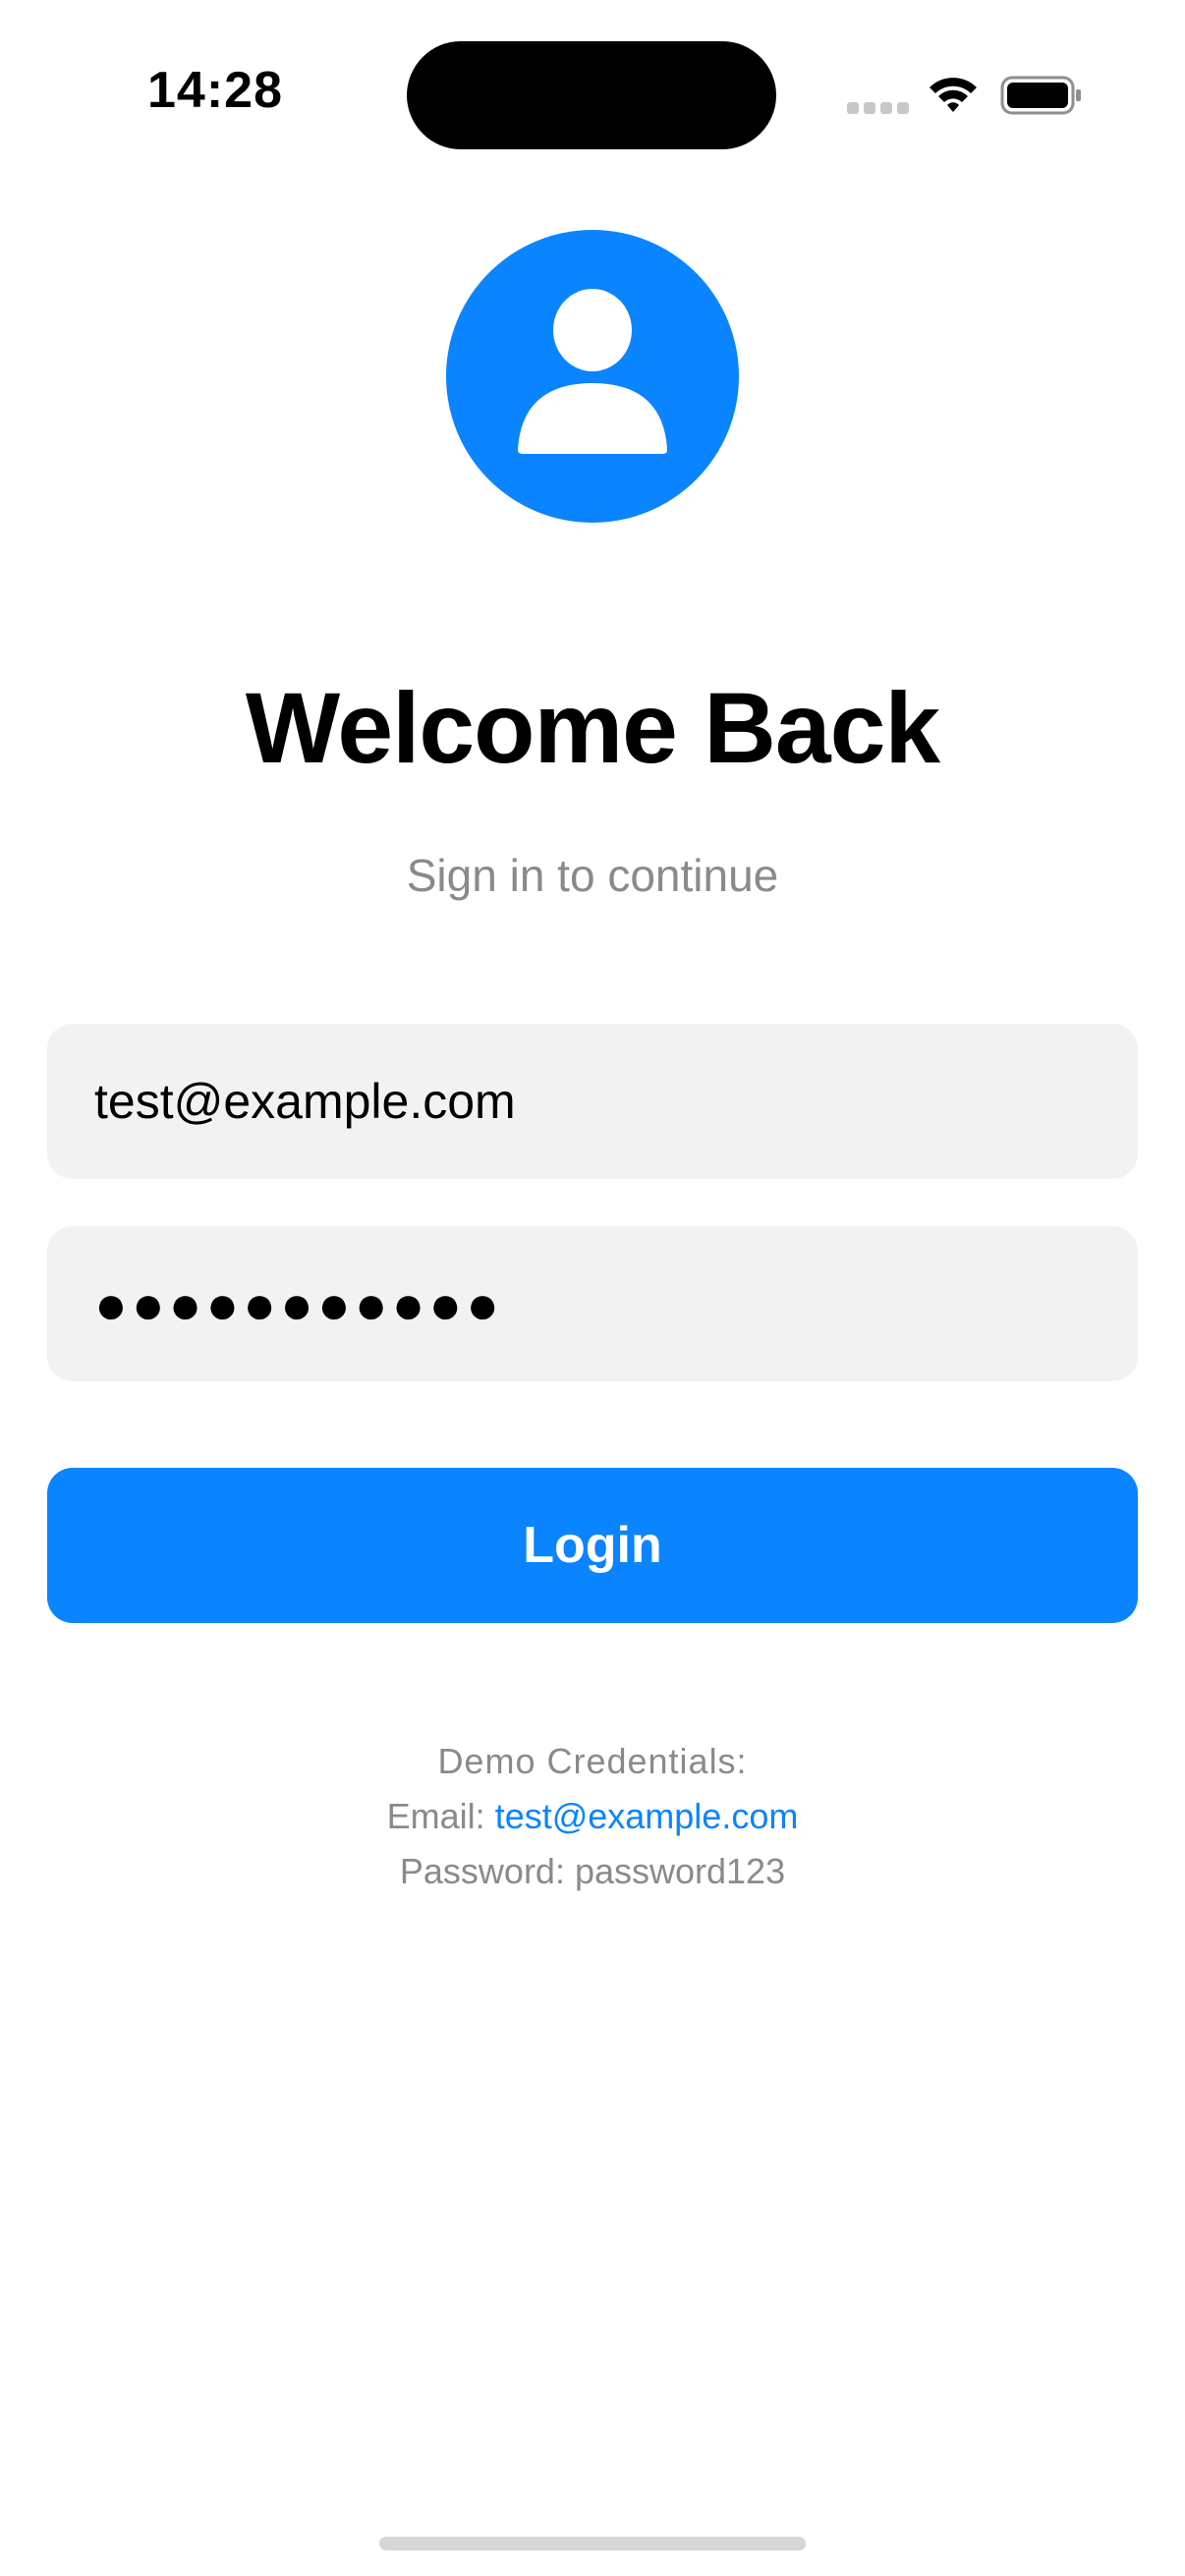  Describe the element at coordinates (879, 109) in the screenshot. I see `cellular-signal-icon` at that location.